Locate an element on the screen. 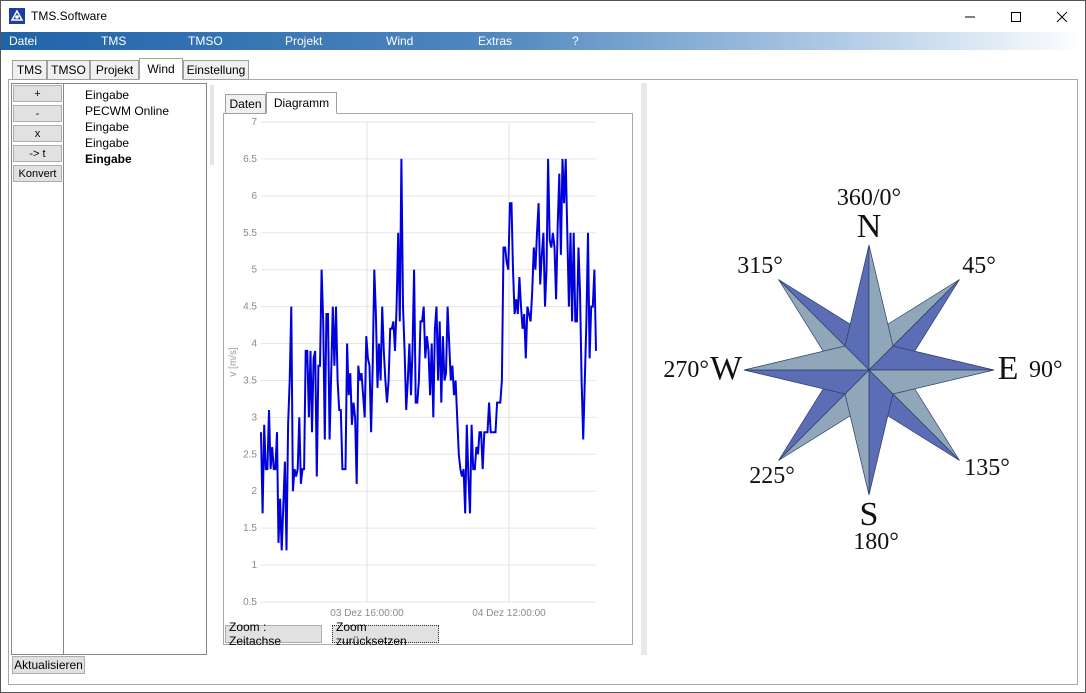 The height and width of the screenshot is (693, 1086). y-tick-label: 6.5 is located at coordinates (250, 159).